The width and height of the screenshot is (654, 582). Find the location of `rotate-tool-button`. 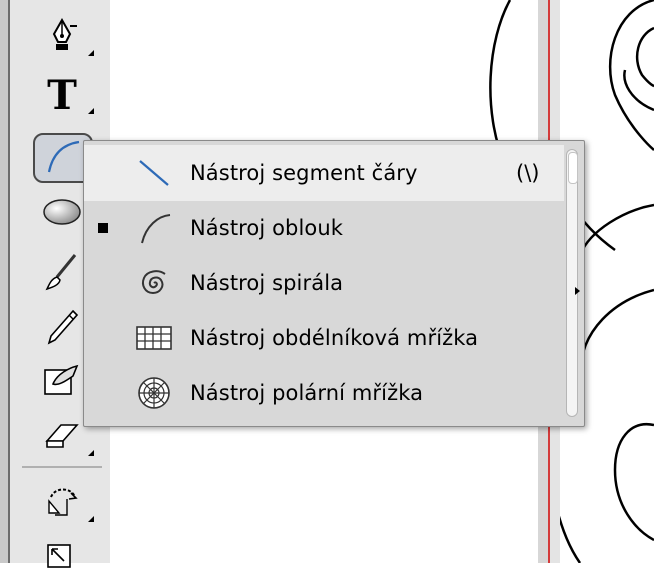

rotate-tool-button is located at coordinates (62, 504).